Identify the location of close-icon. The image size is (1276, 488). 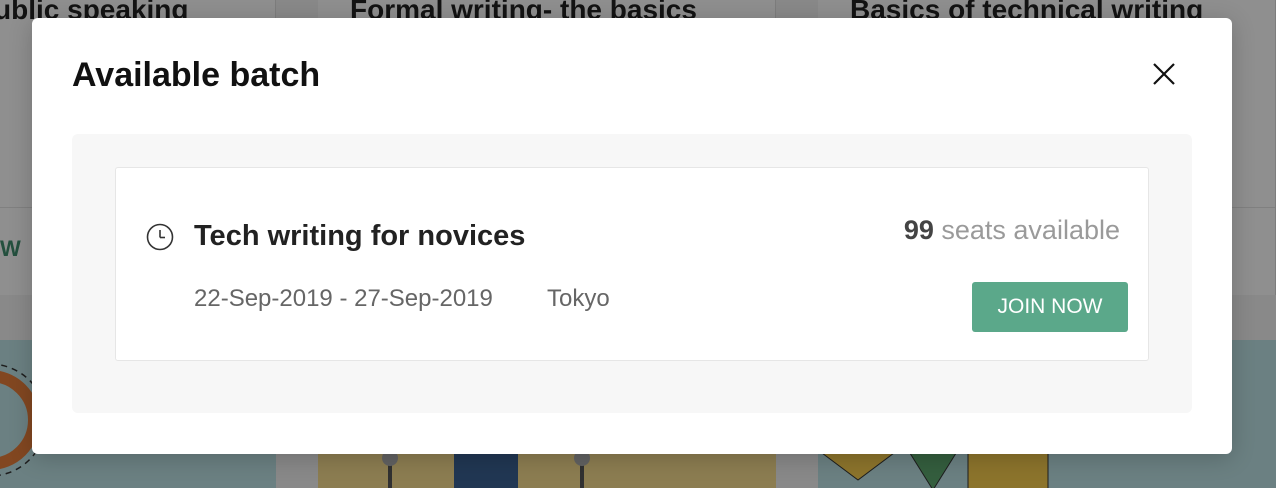
(1164, 74).